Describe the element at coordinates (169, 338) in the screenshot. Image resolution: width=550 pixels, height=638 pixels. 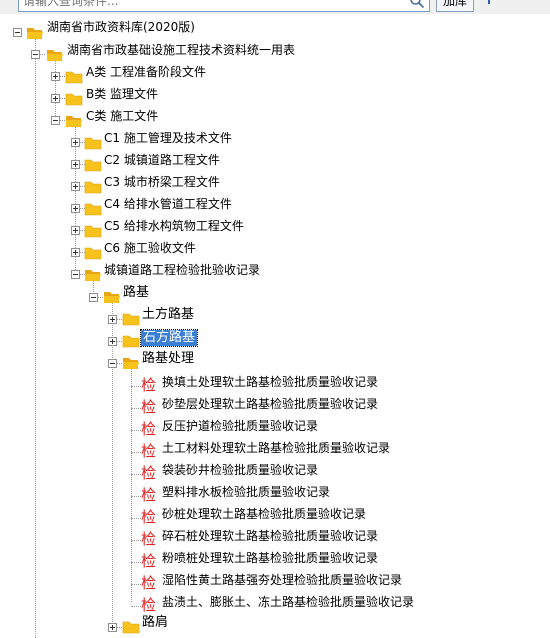
I see `tree-node-label-selected: 石方路基` at that location.